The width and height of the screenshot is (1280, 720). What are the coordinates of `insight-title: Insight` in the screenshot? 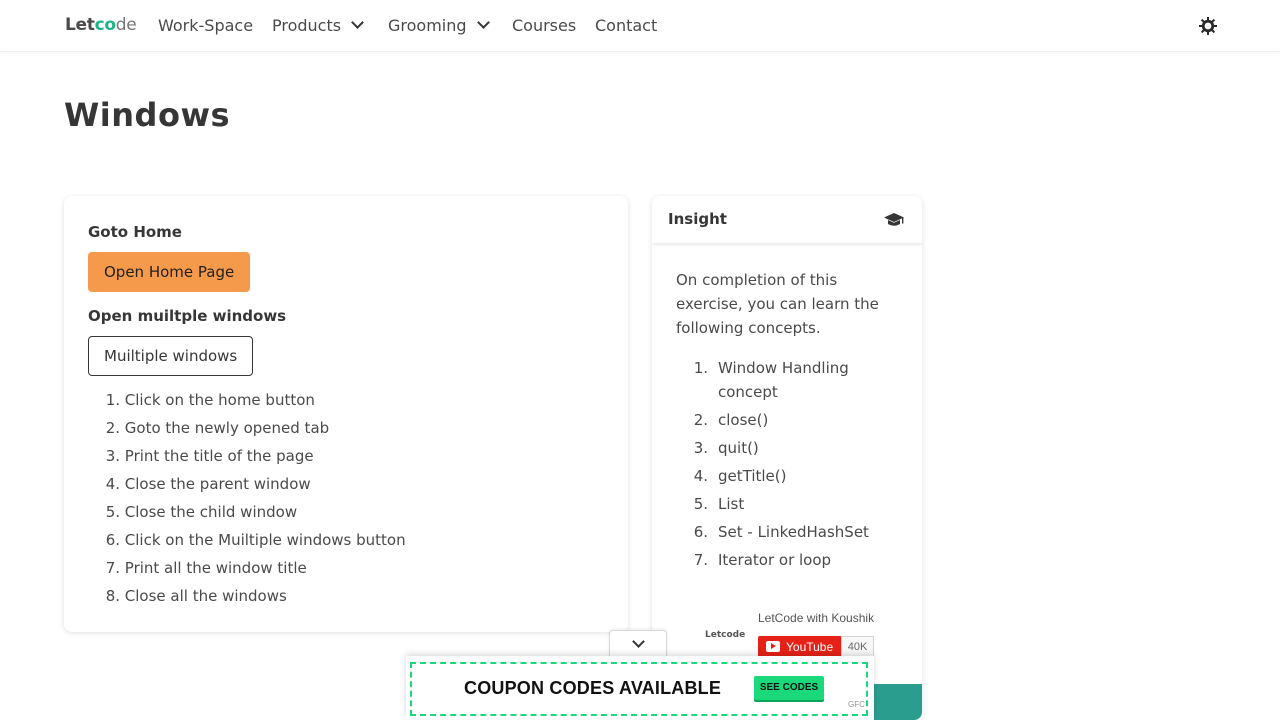 It's located at (697, 219).